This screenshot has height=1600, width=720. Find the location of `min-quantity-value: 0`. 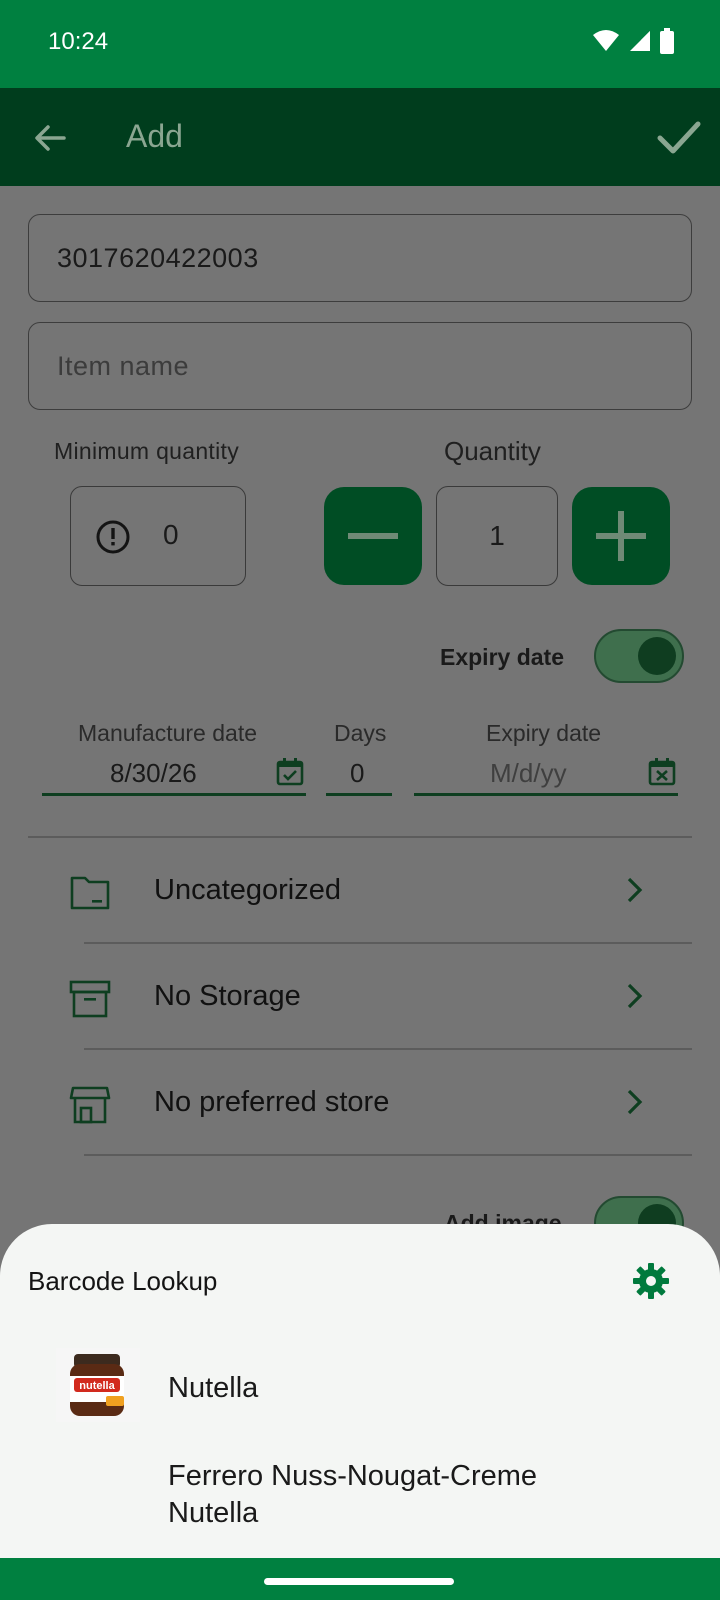

min-quantity-value: 0 is located at coordinates (171, 534).